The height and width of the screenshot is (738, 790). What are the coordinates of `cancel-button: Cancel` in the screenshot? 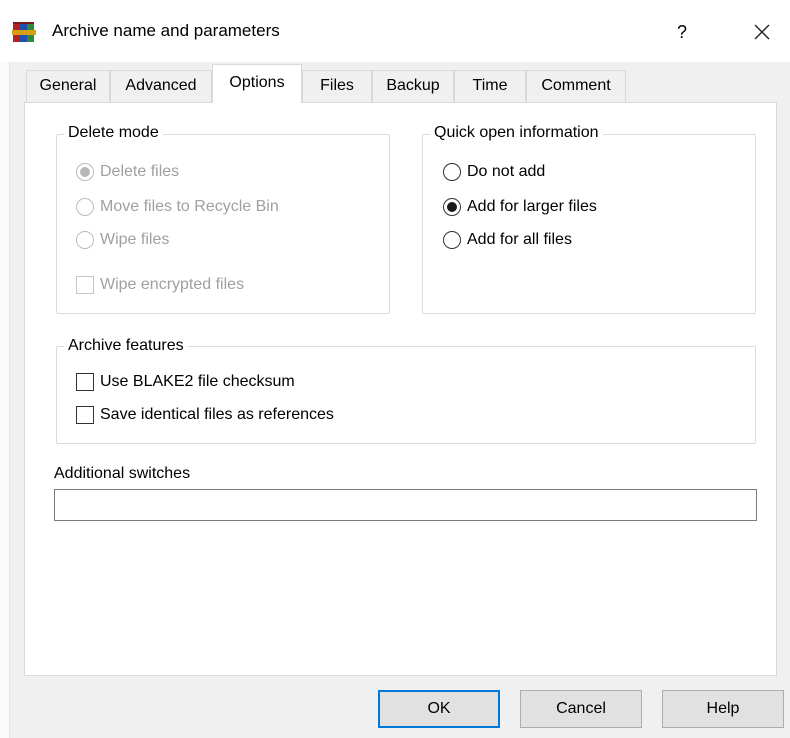 It's located at (581, 709).